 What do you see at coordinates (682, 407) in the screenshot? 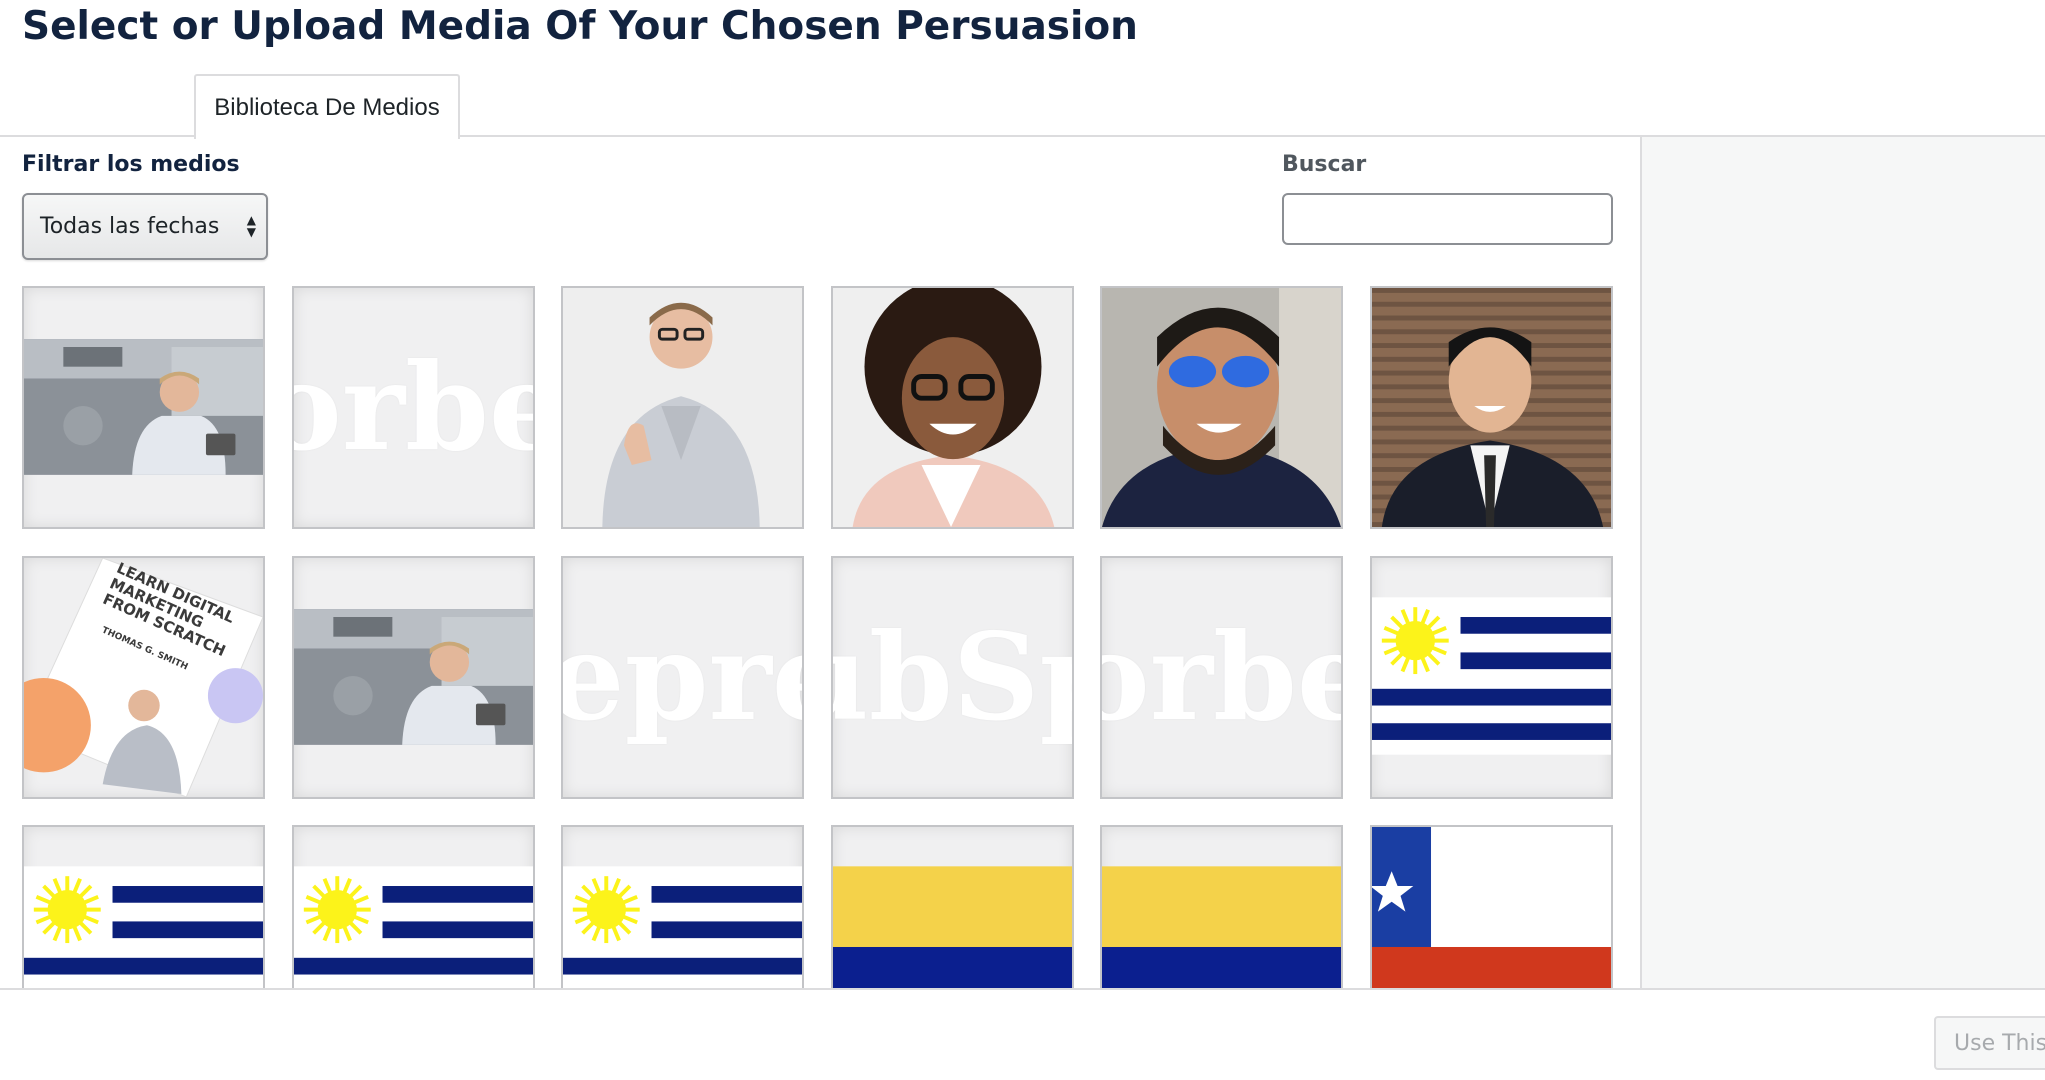
I see `media-thumbnail-photo-man-thumbsup` at bounding box center [682, 407].